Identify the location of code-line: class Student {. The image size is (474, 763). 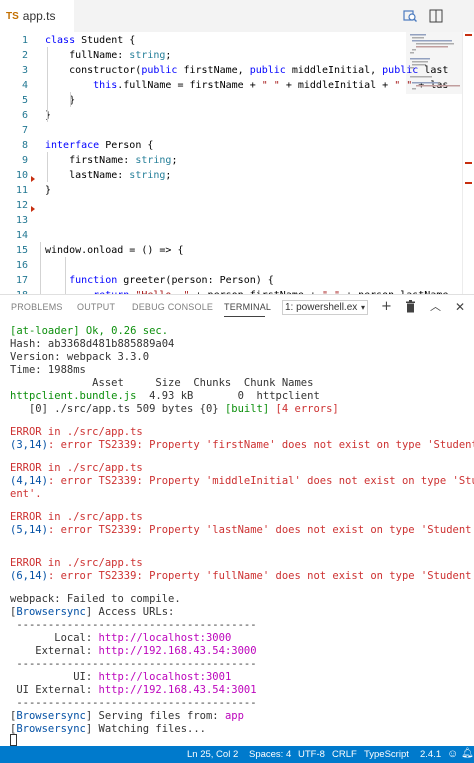
(90, 40).